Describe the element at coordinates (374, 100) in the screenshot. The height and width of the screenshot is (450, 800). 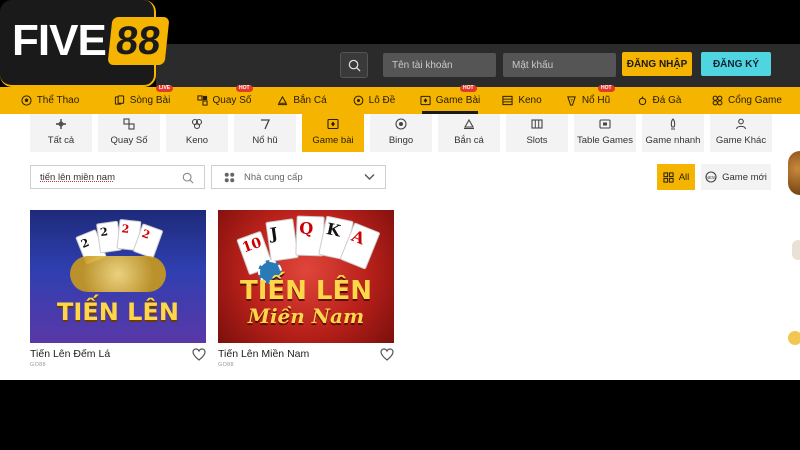
I see `nav-item-lo-de: Lô Đề` at that location.